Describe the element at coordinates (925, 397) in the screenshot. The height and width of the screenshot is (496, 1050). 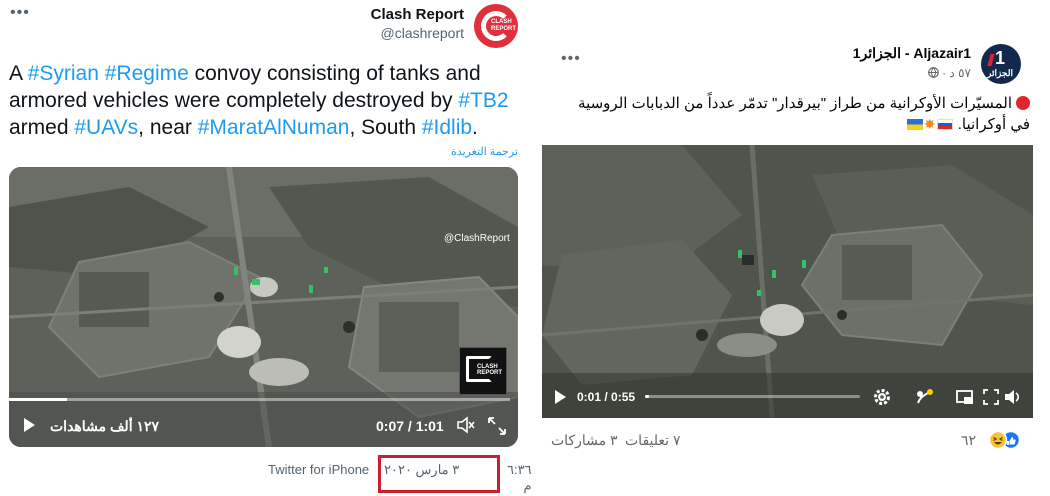
I see `hd-icon` at that location.